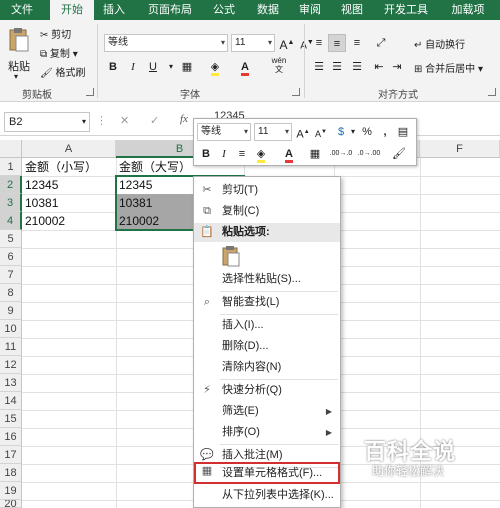 This screenshot has width=500, height=508. What do you see at coordinates (397, 67) in the screenshot?
I see `increase-indent-icon: ⇥` at bounding box center [397, 67].